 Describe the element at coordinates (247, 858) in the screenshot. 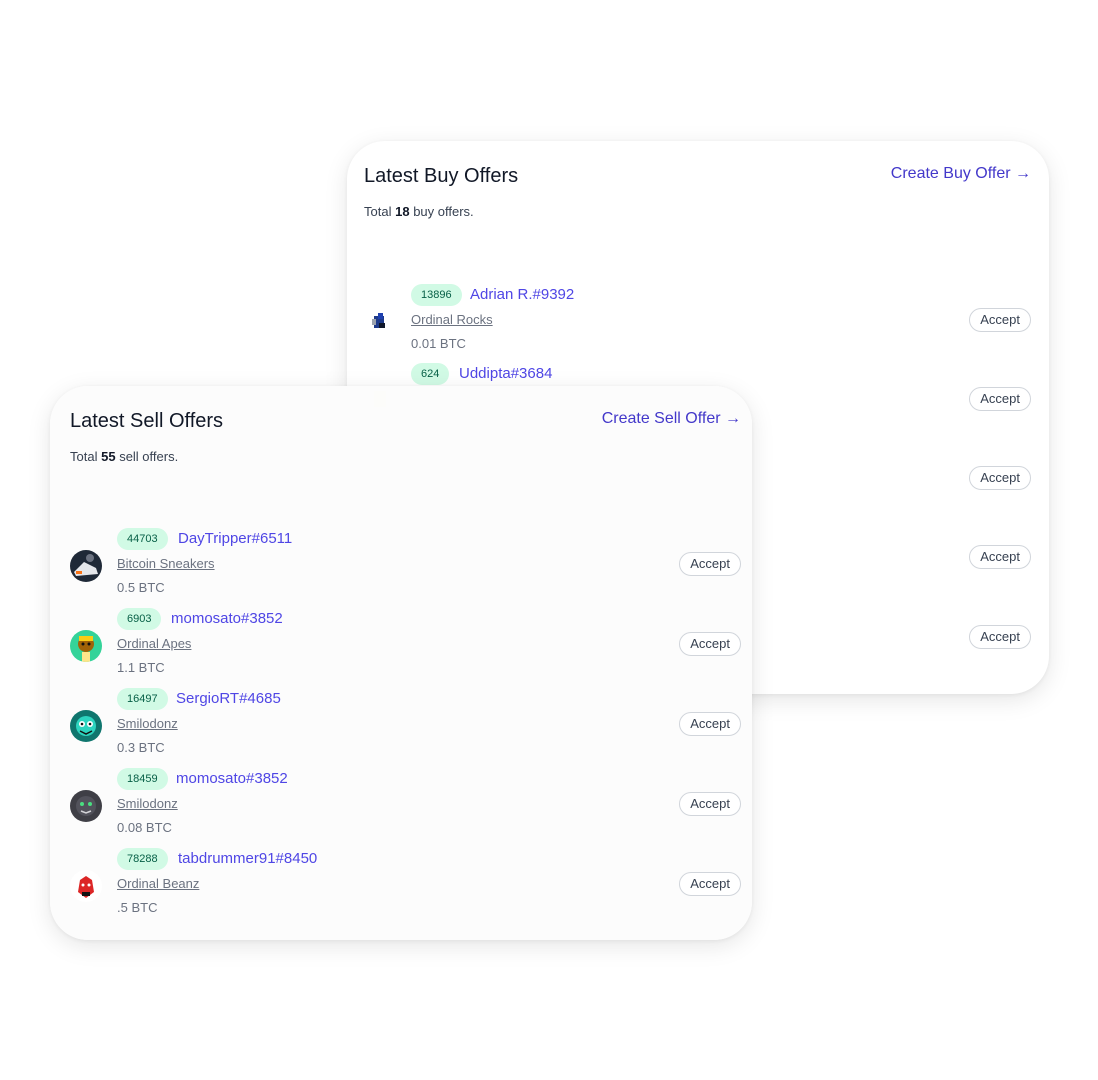

I see `user-link: tabdrummer91#8450` at that location.